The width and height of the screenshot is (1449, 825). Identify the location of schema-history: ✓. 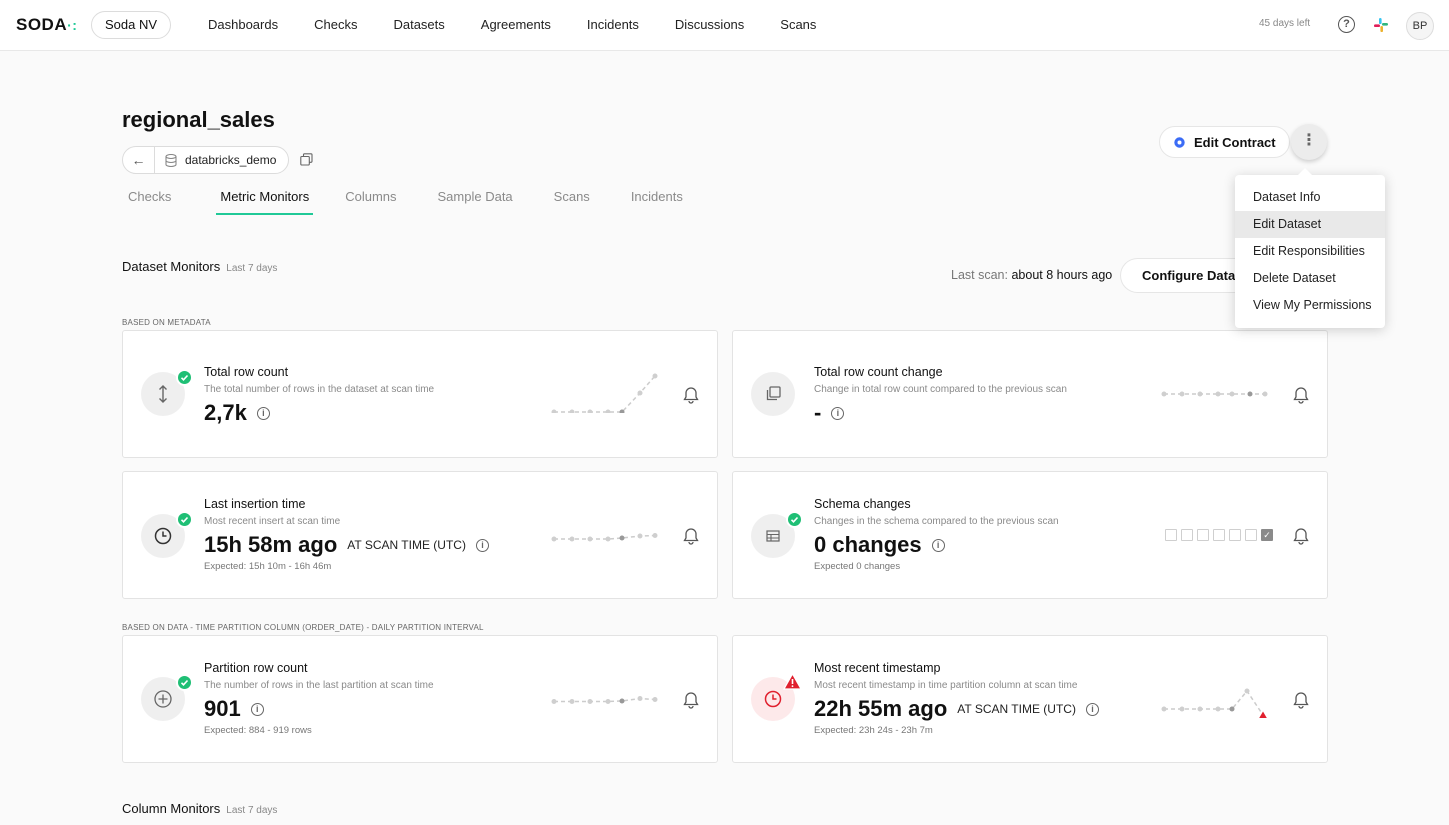
(1219, 535).